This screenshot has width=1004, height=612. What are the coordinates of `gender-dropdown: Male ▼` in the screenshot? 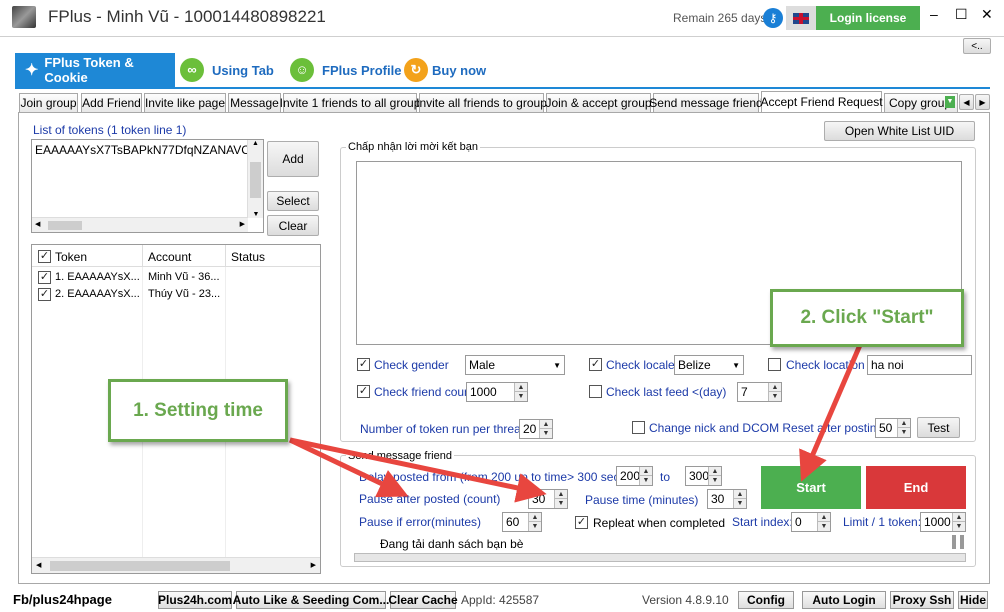 It's located at (515, 365).